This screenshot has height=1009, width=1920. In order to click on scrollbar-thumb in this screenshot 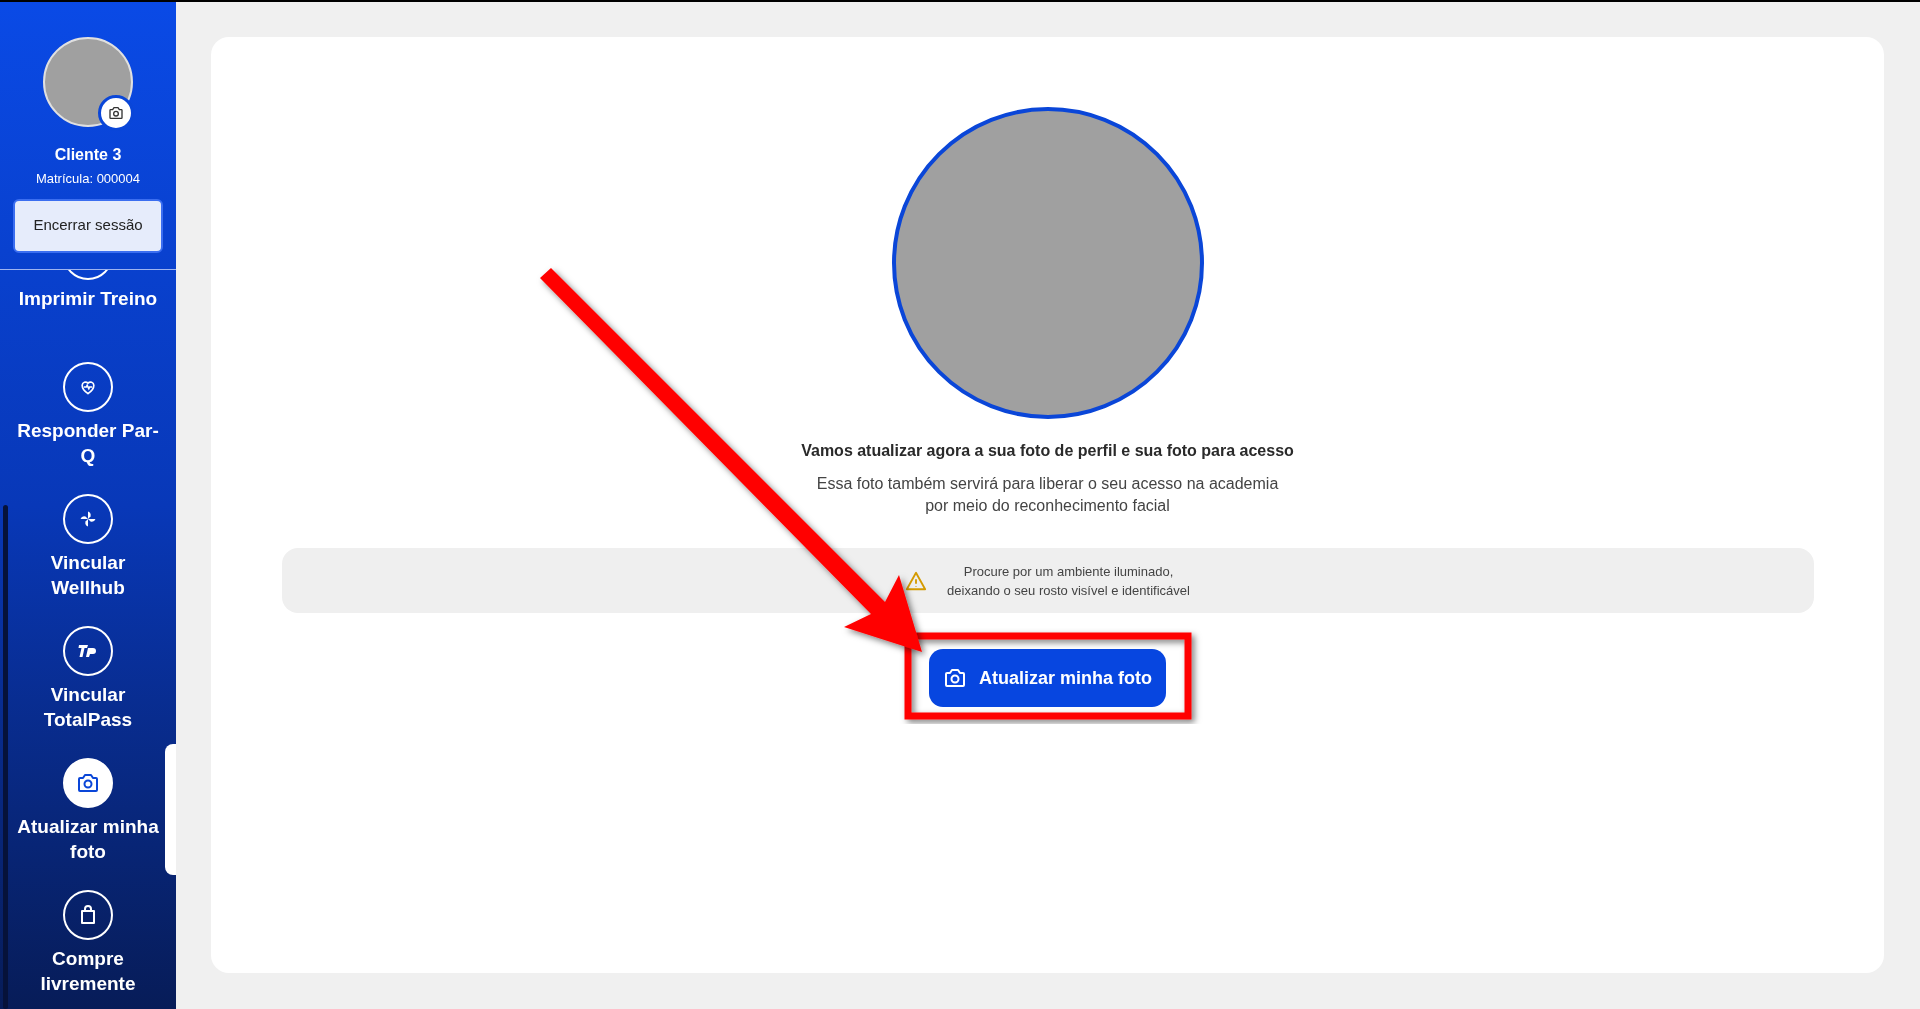, I will do `click(5, 756)`.